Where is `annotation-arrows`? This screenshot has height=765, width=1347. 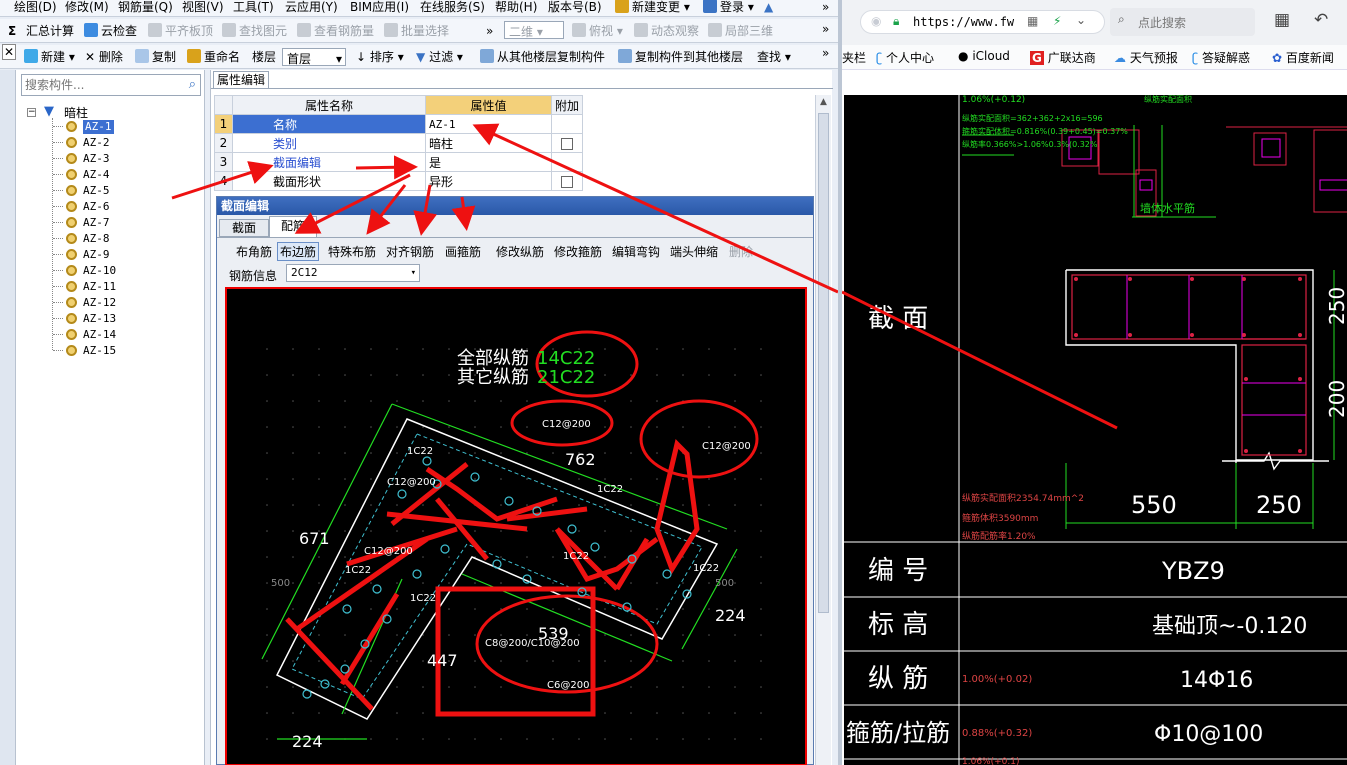
annotation-arrows is located at coordinates (504, 208).